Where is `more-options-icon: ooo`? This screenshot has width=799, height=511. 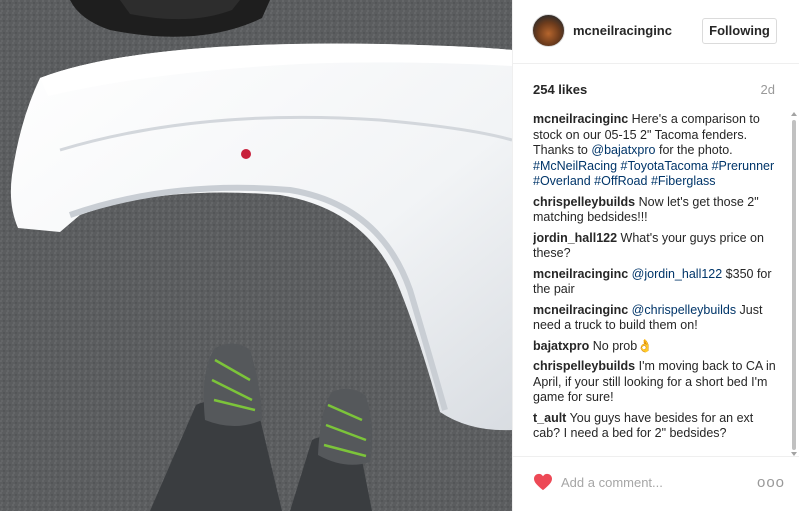
more-options-icon: ooo is located at coordinates (771, 482).